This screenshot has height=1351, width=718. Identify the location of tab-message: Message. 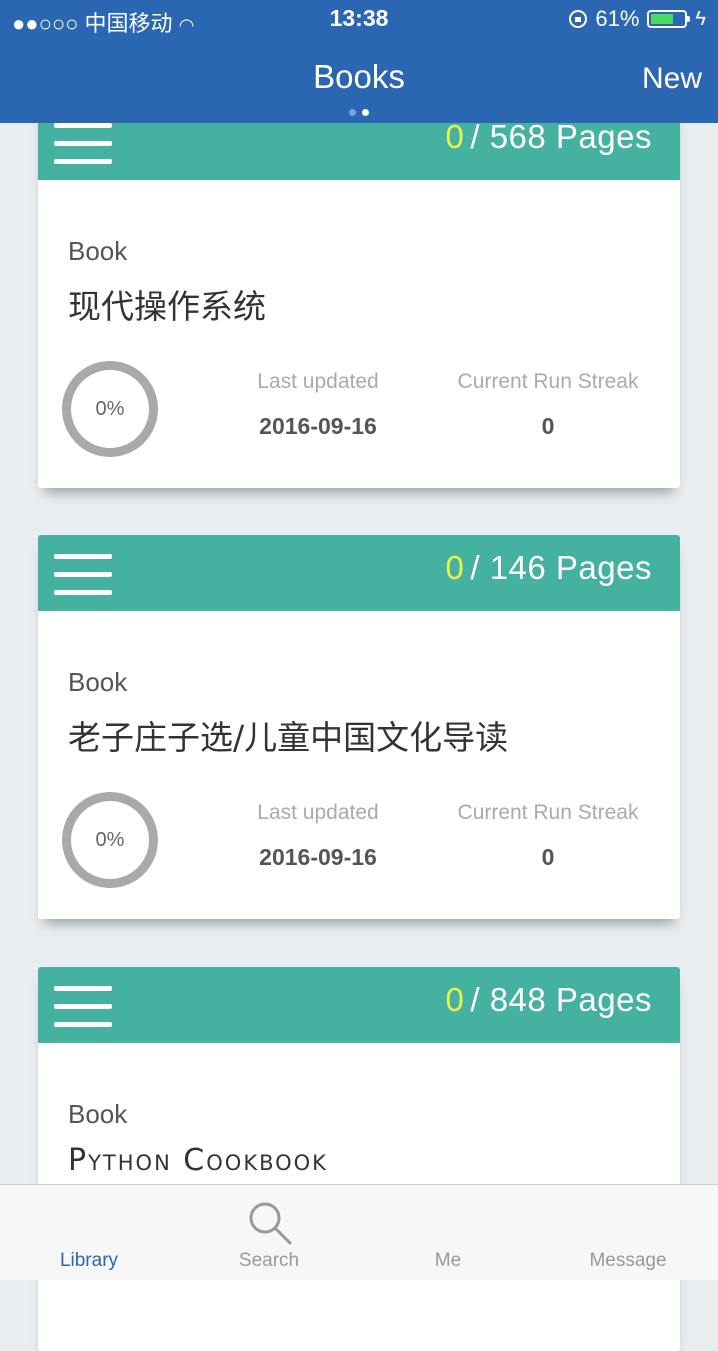
(628, 1261).